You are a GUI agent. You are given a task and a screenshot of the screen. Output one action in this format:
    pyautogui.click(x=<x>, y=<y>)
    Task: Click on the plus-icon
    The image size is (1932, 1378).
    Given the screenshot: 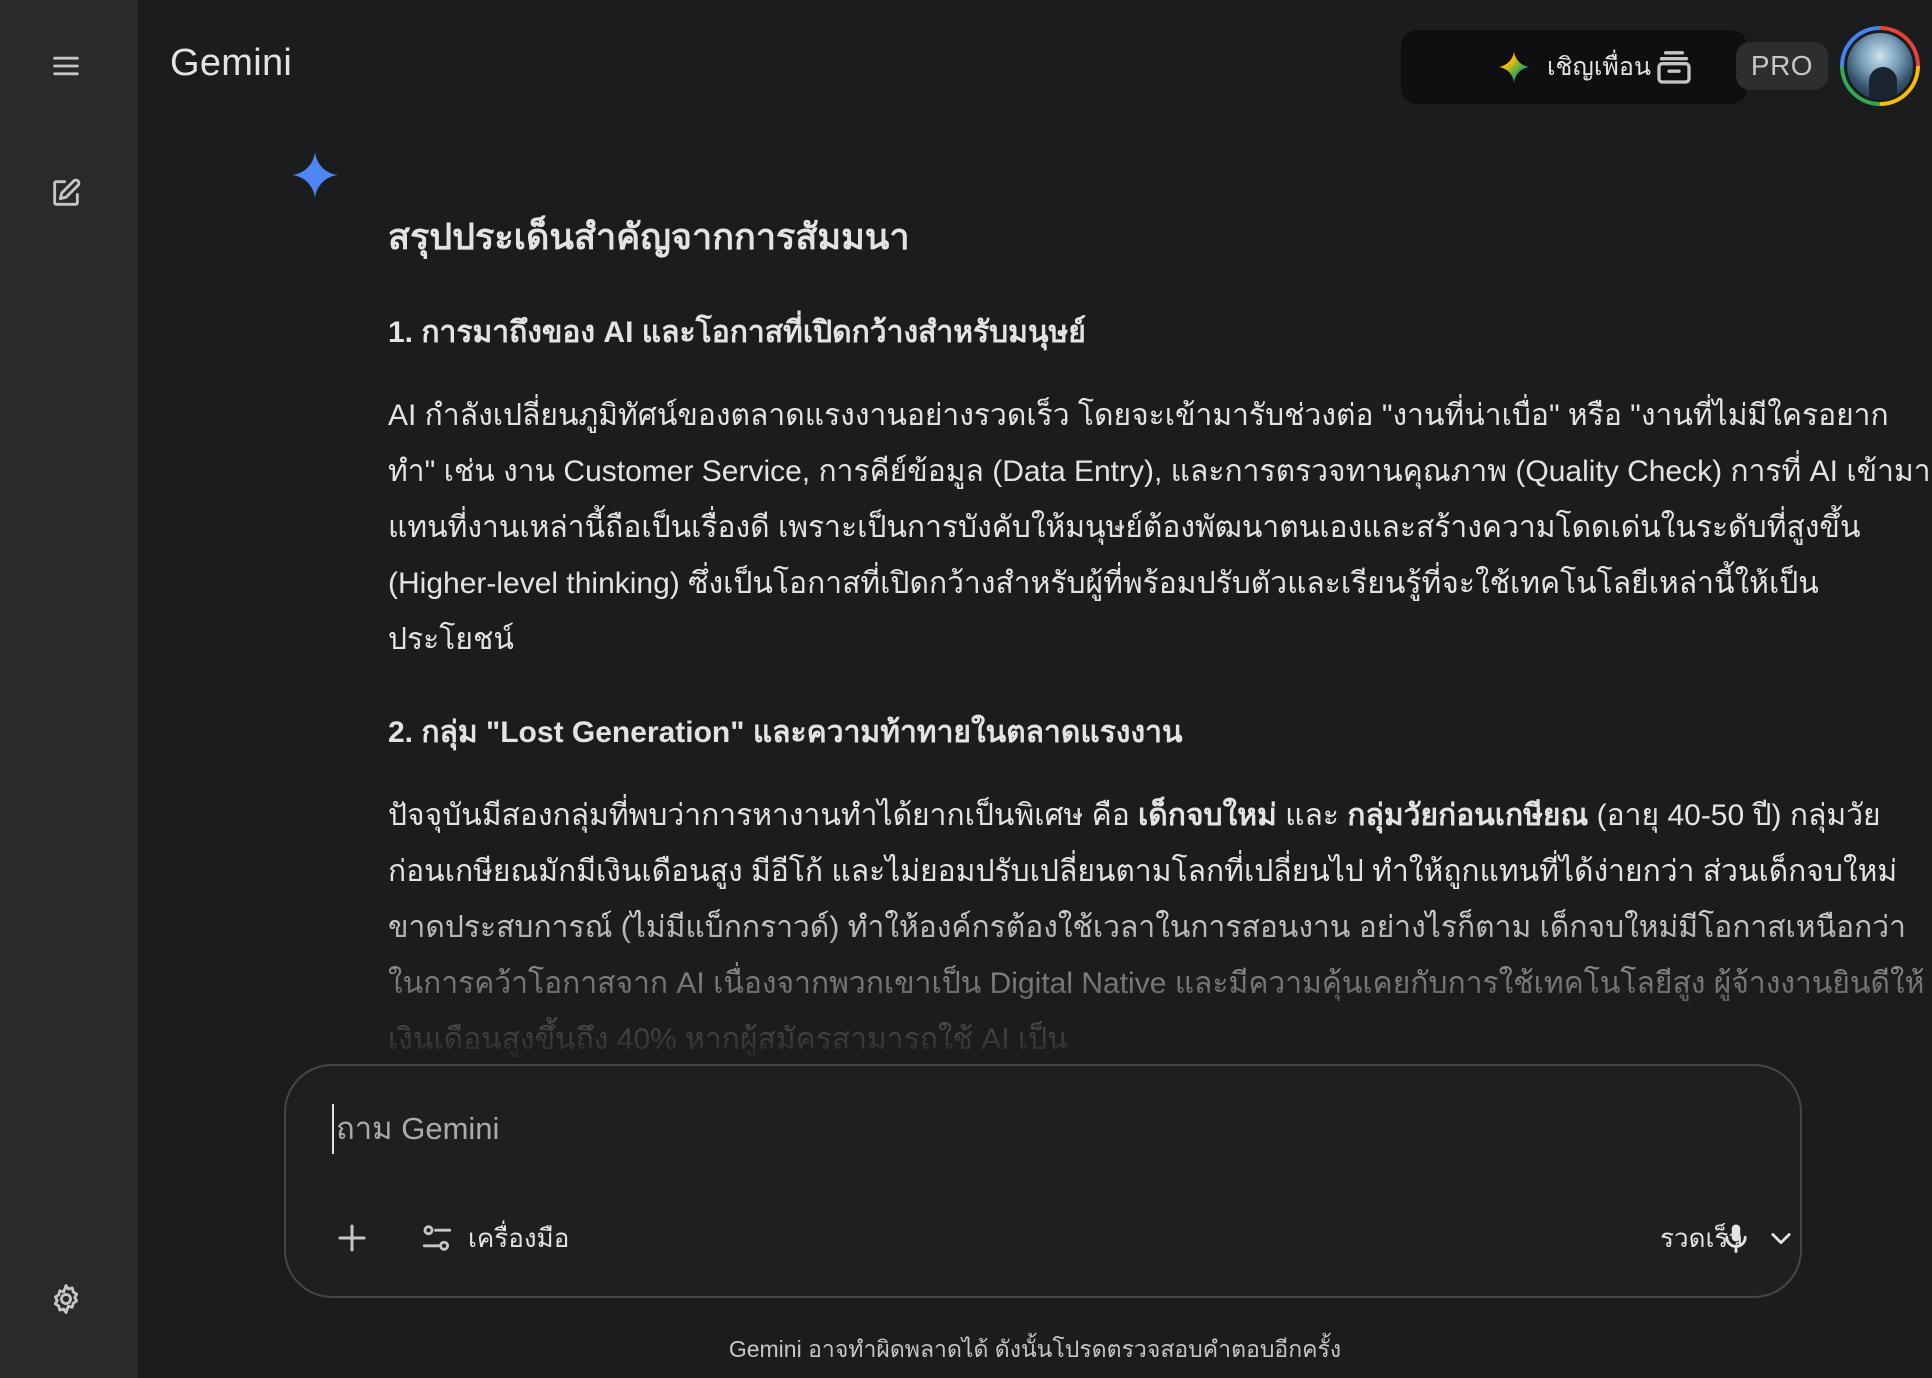 What is the action you would take?
    pyautogui.click(x=352, y=1238)
    